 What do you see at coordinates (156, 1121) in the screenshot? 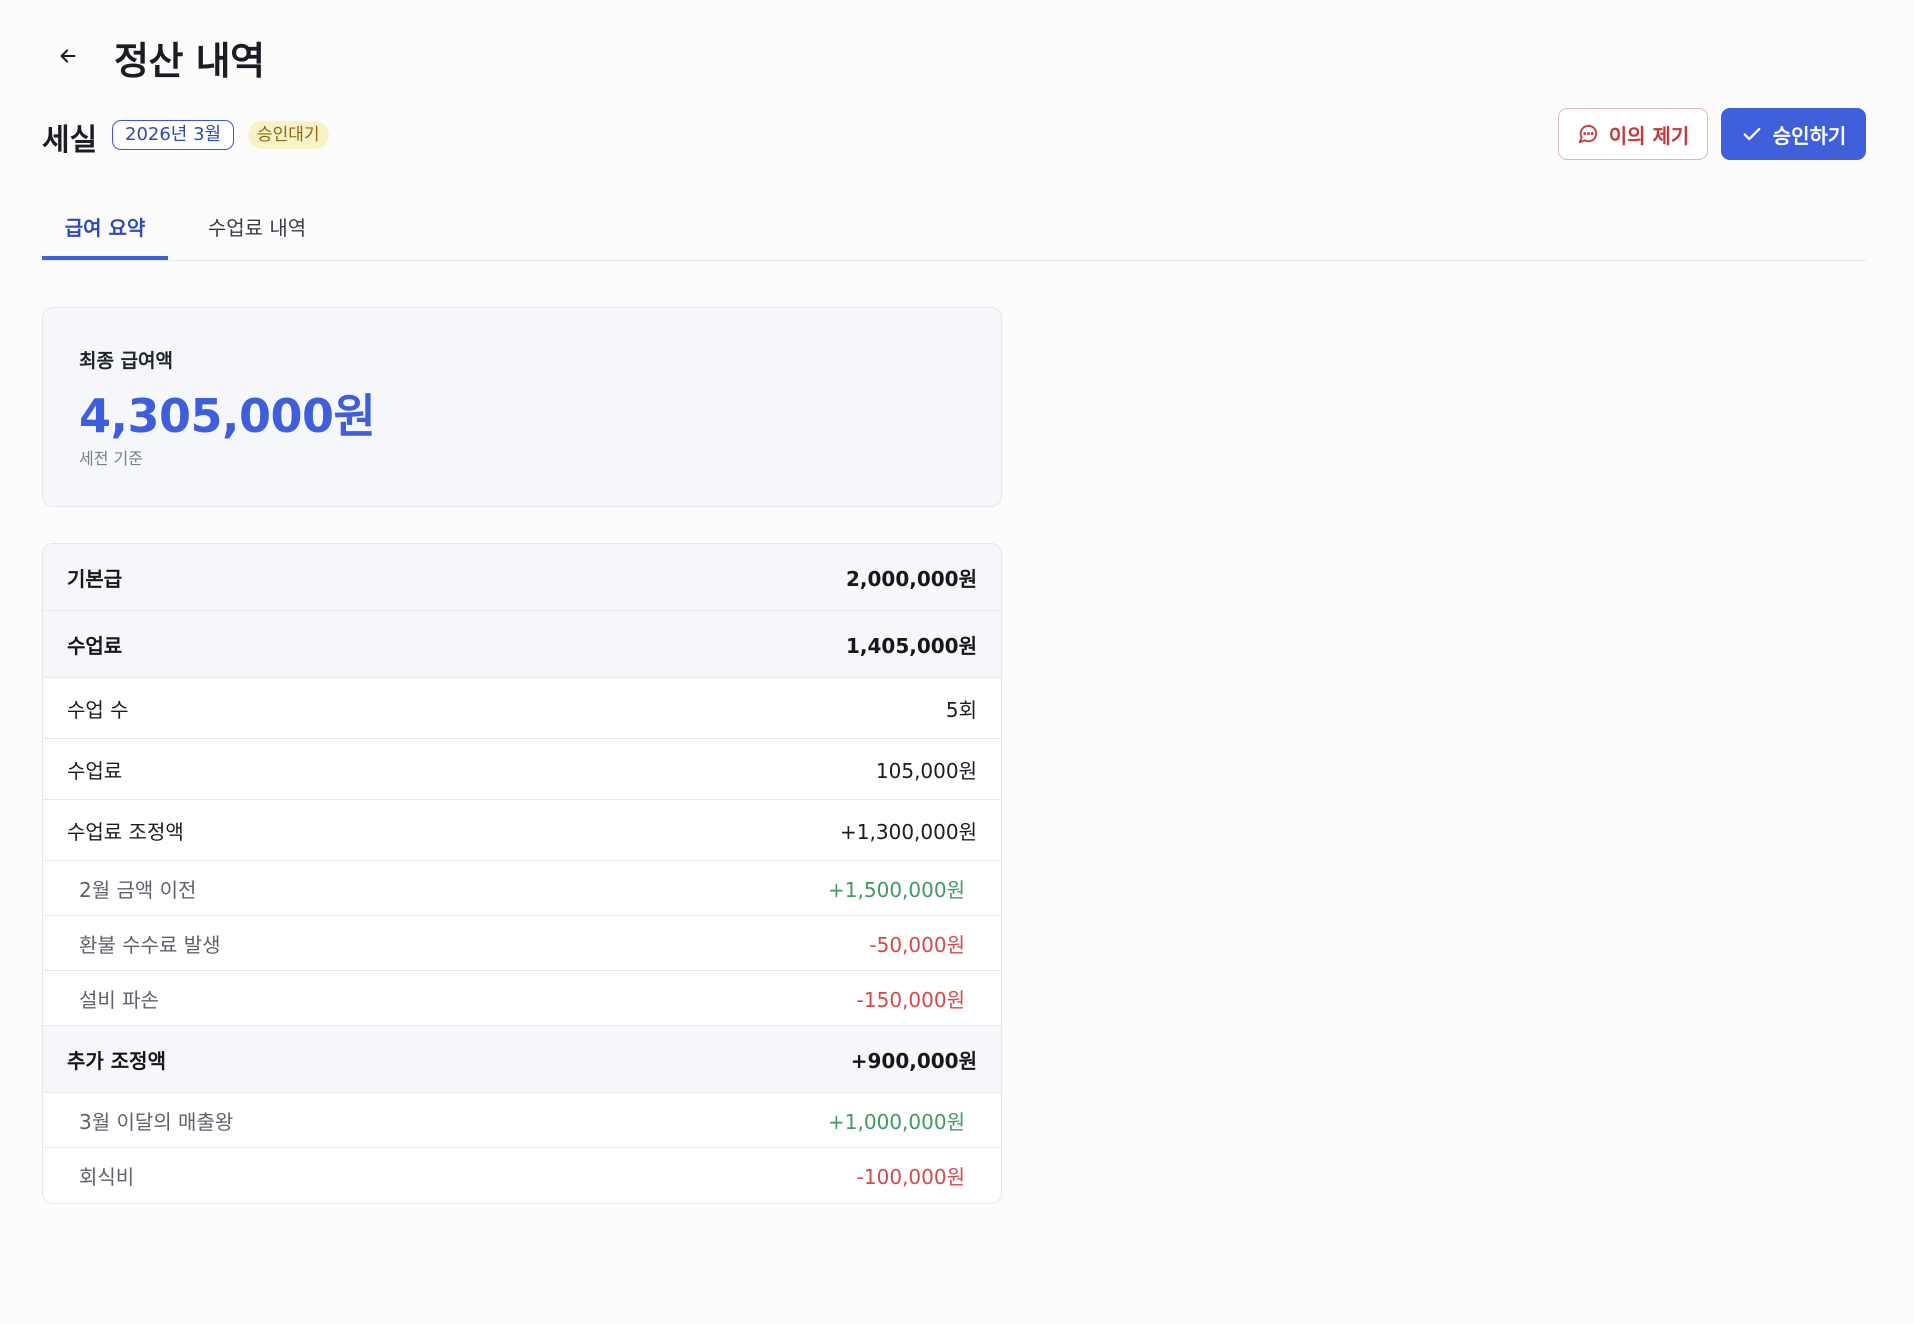
I see `row-label: 3월 이달의 매출왕` at bounding box center [156, 1121].